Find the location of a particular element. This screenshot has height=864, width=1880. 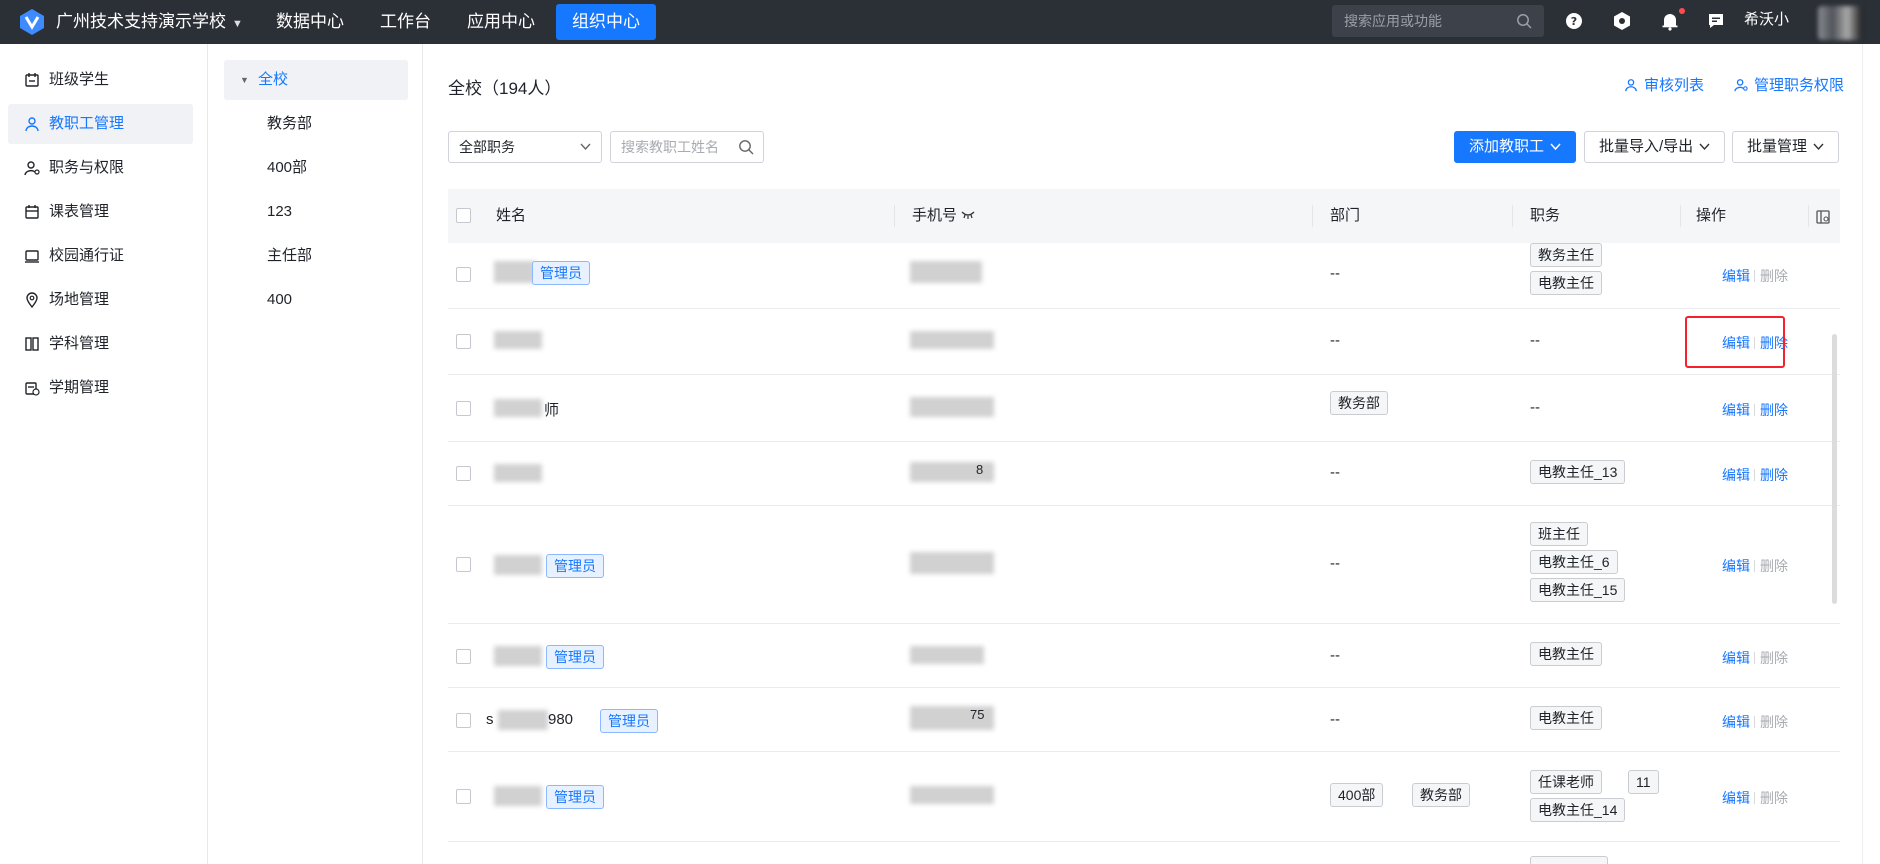

message-icon is located at coordinates (1716, 21).